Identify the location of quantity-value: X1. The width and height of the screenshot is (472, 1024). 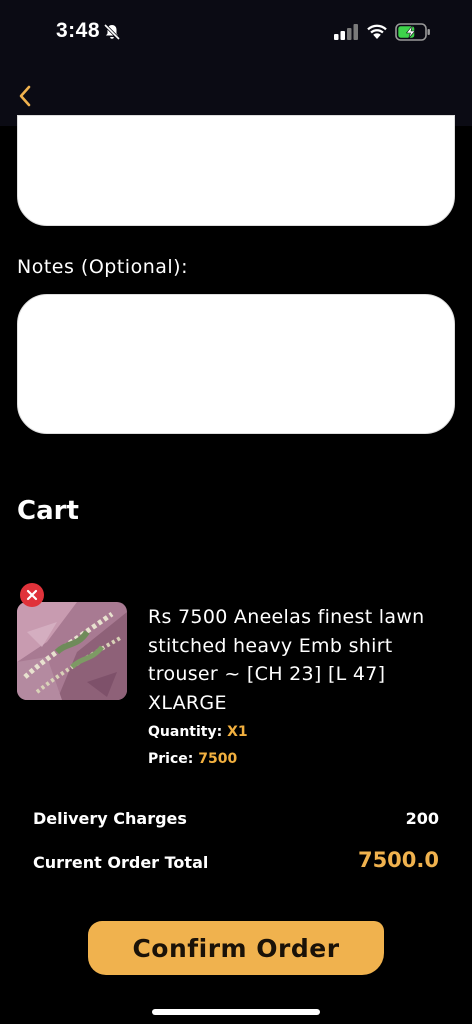
(237, 732).